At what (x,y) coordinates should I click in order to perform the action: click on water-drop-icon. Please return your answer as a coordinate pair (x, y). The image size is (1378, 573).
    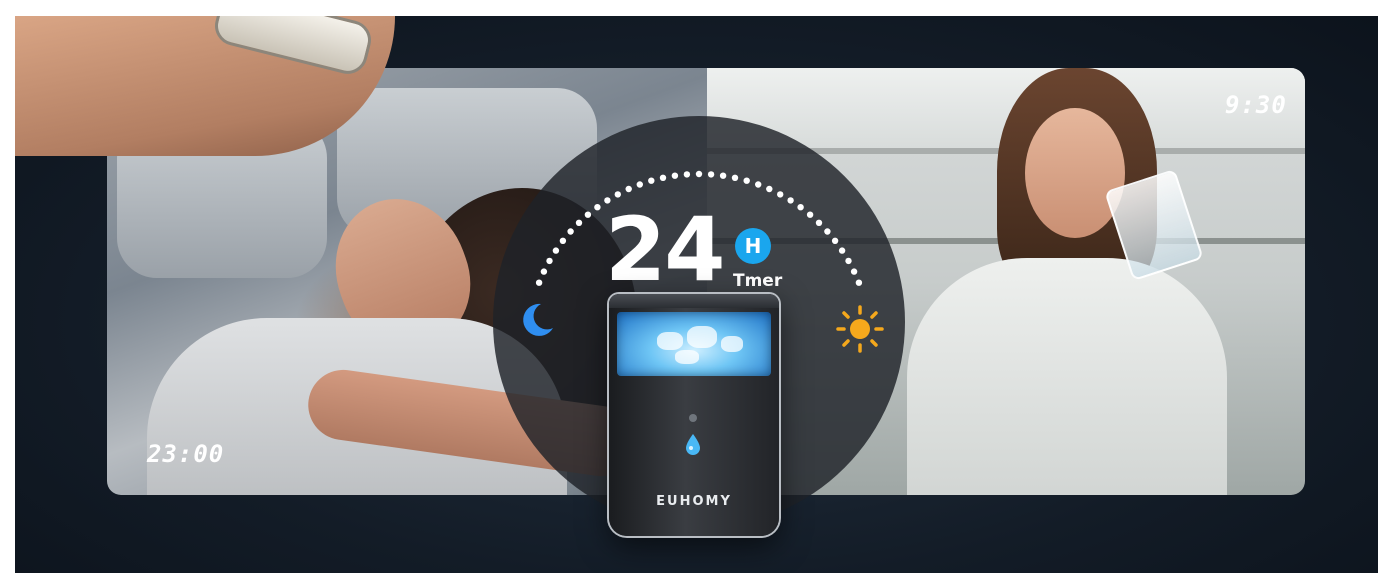
    Looking at the image, I should click on (693, 444).